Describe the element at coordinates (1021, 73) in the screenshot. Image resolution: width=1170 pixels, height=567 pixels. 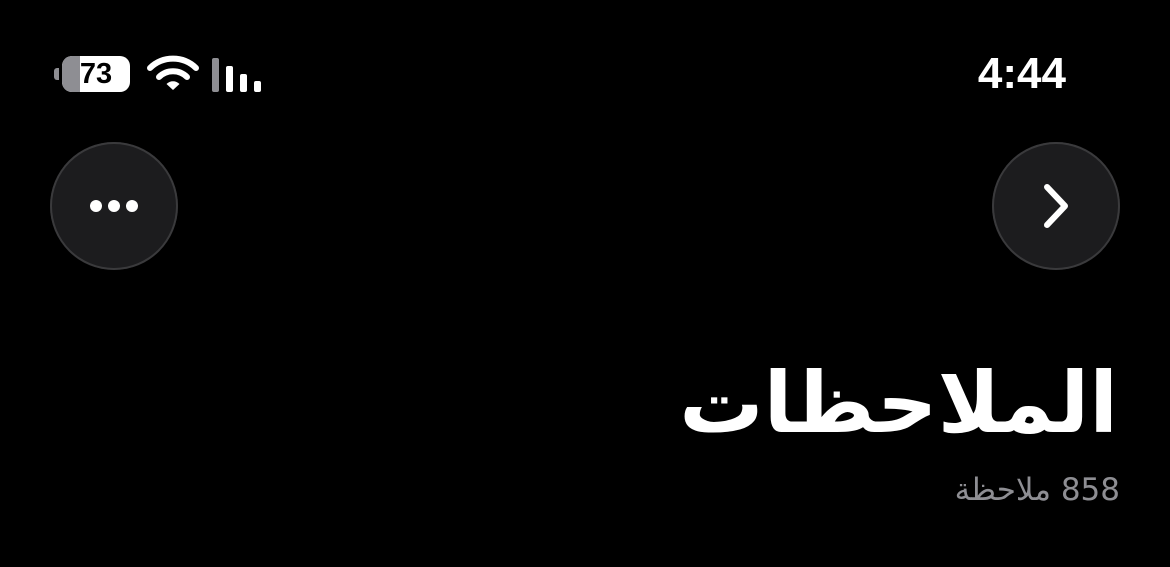
I see `status-time: 4:44` at that location.